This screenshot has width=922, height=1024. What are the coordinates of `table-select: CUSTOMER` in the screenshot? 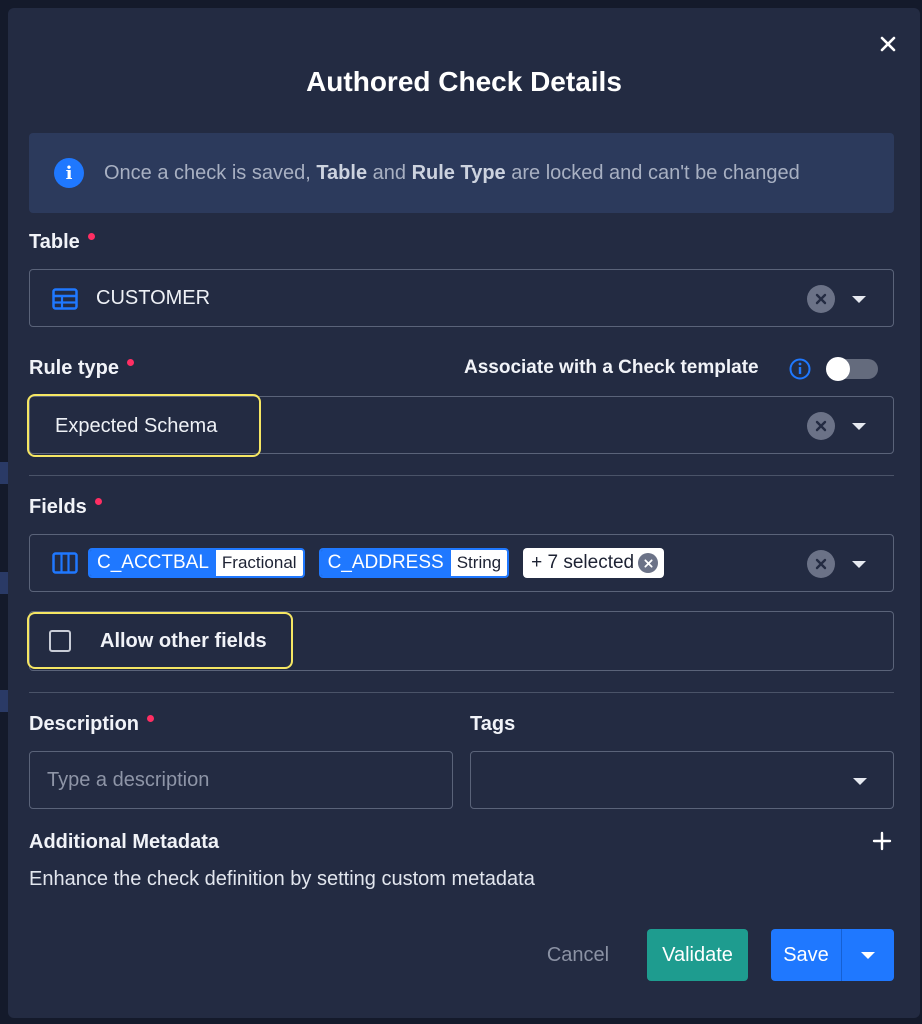 It's located at (461, 298).